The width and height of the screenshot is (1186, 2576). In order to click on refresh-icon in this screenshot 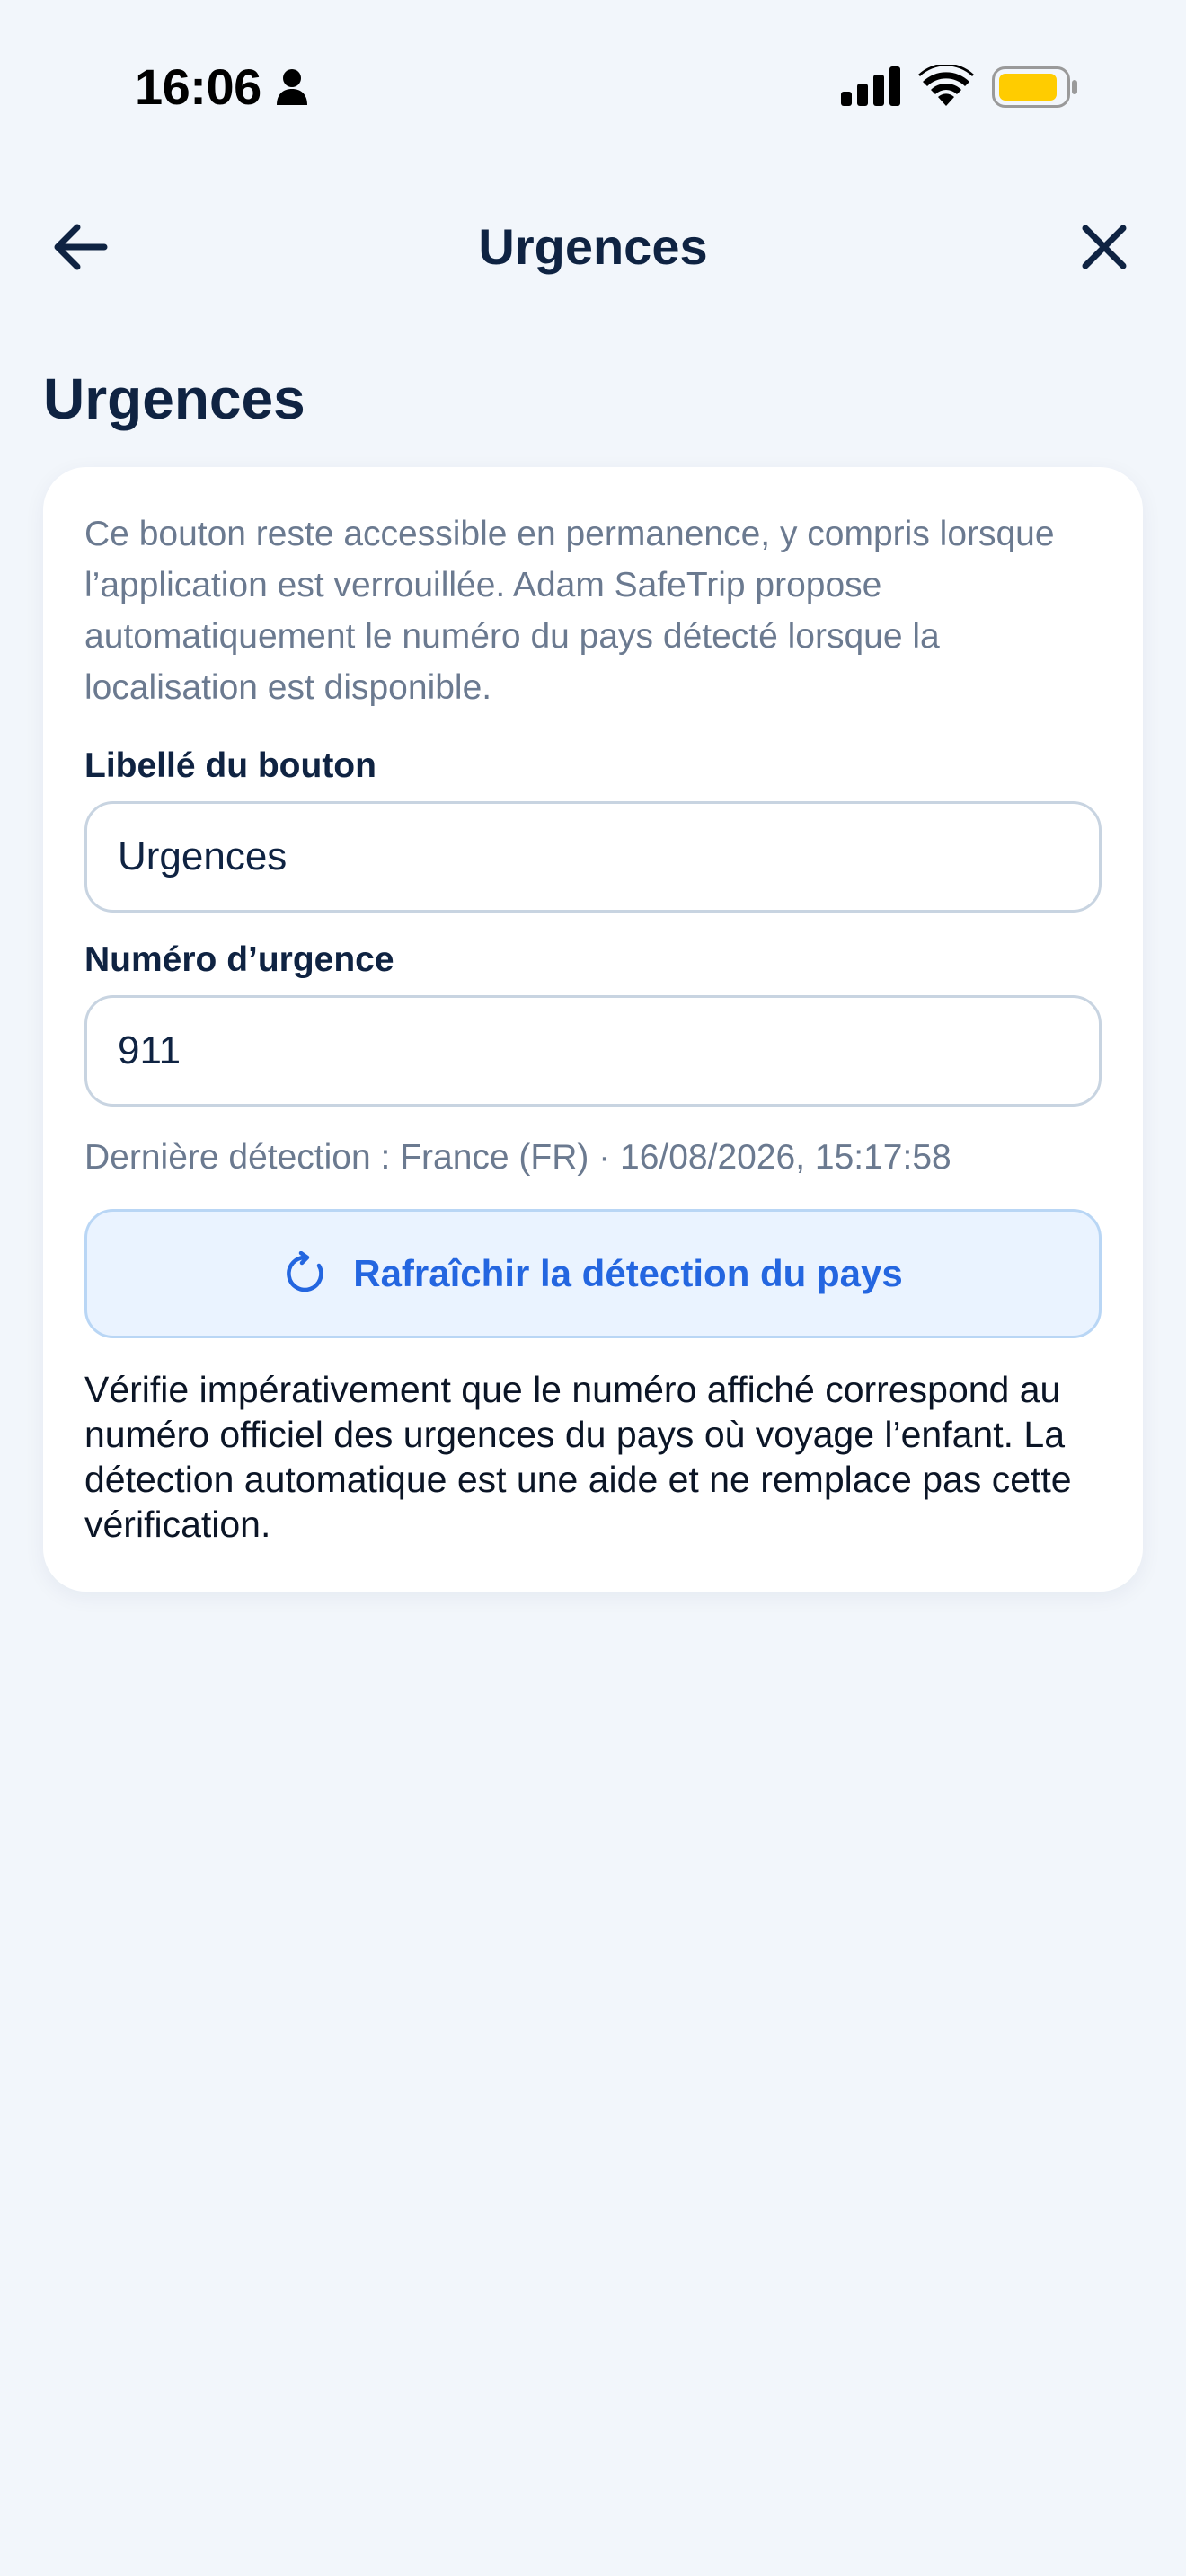, I will do `click(305, 1271)`.